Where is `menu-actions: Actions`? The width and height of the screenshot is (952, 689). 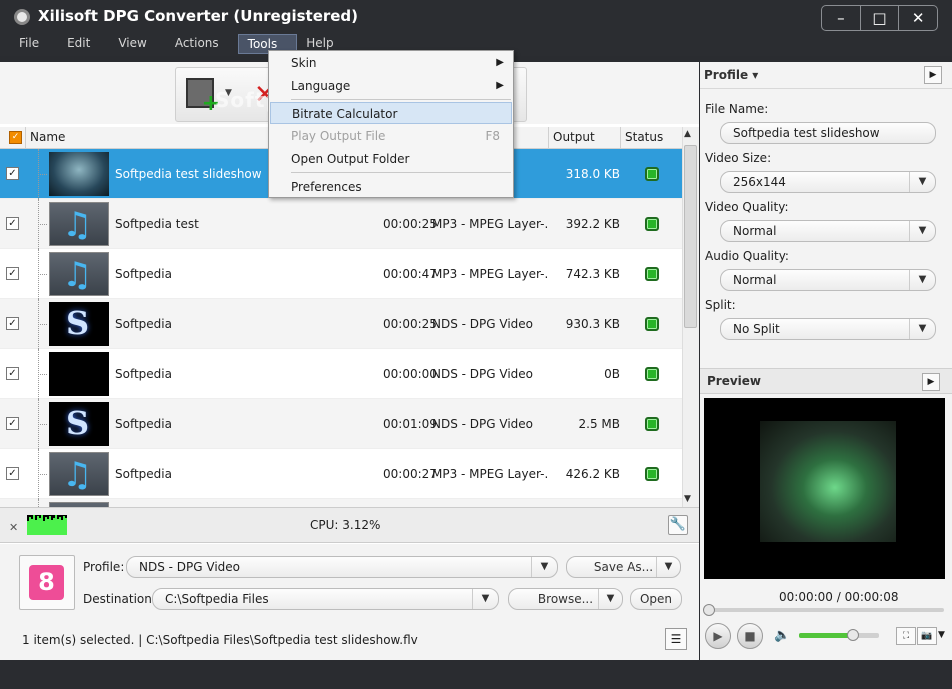 menu-actions: Actions is located at coordinates (202, 44).